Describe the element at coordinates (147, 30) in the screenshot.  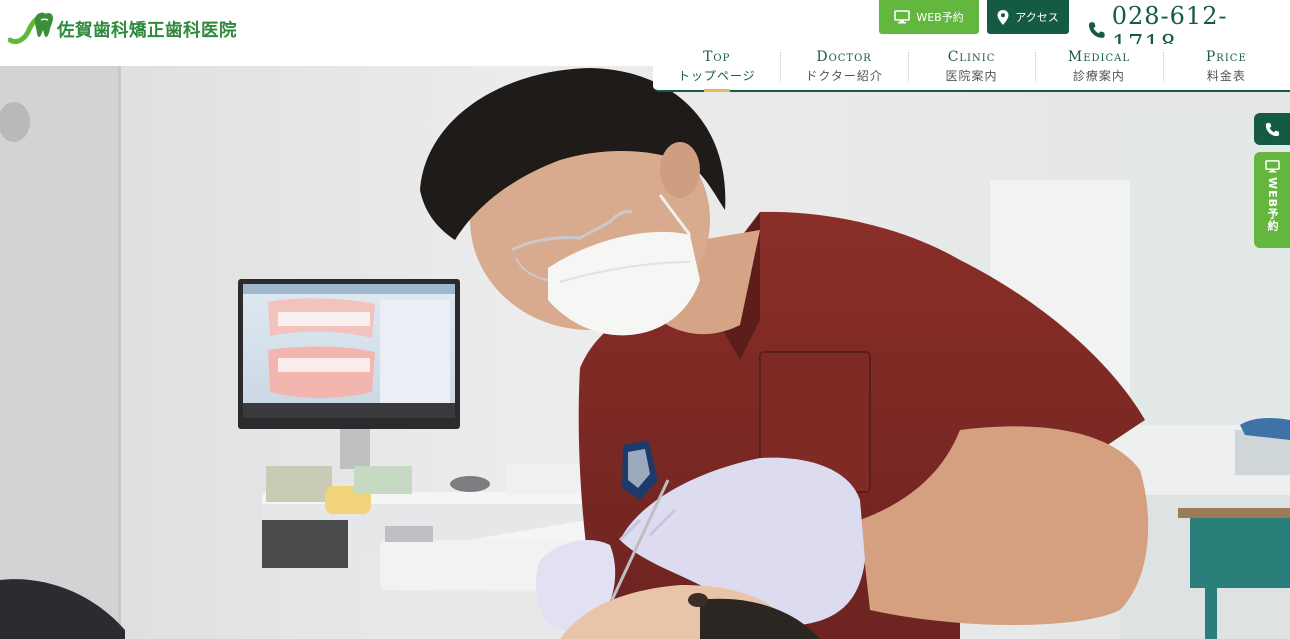
I see `logo-text: 佐賀歯科矯正歯科医院` at that location.